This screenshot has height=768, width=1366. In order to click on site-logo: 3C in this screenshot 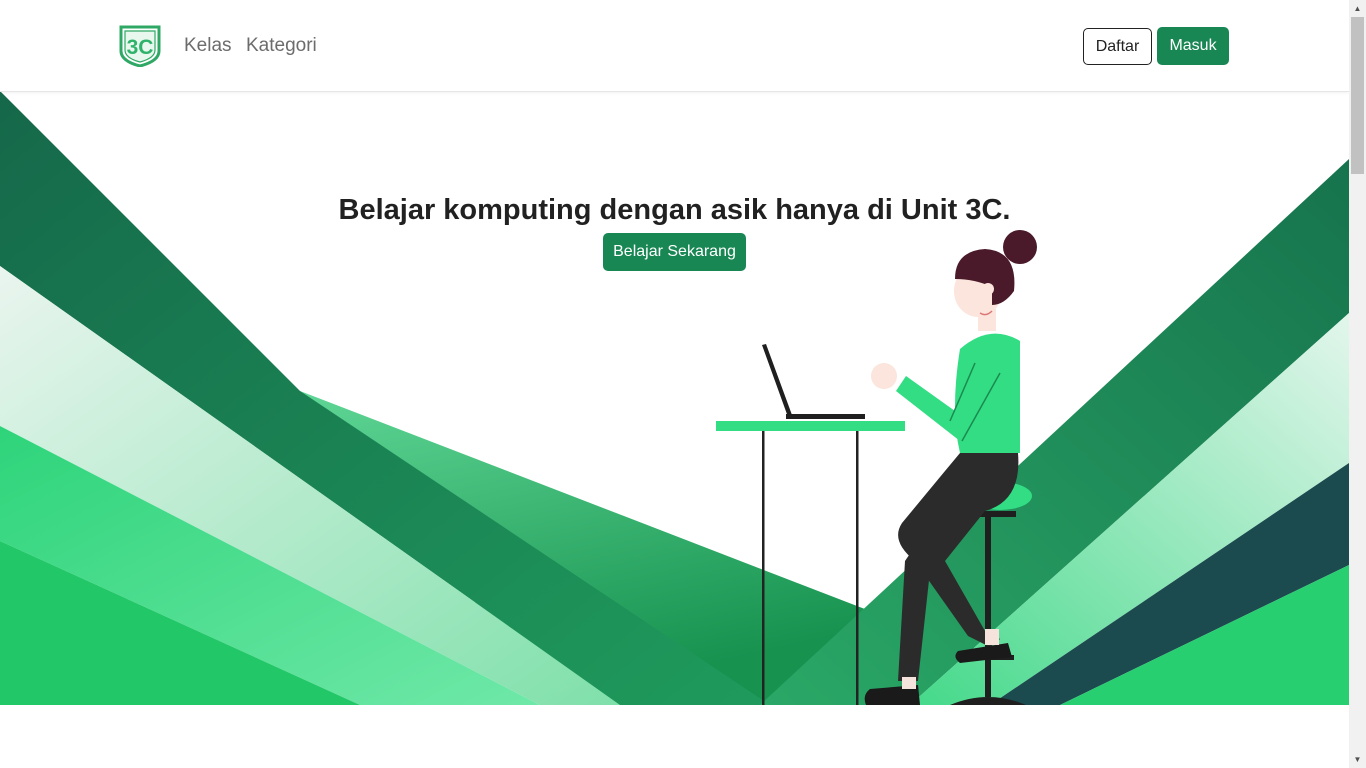, I will do `click(140, 46)`.